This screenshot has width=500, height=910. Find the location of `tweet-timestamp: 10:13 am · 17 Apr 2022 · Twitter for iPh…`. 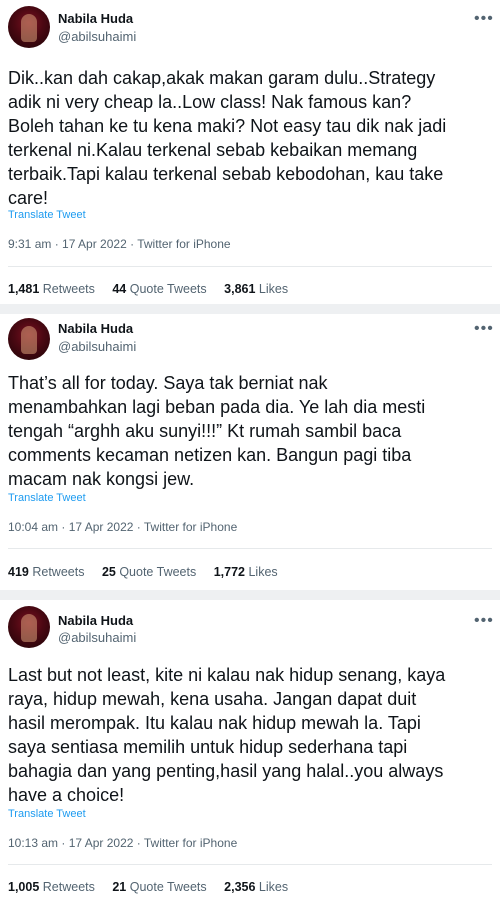

tweet-timestamp: 10:13 am · 17 Apr 2022 · Twitter for iPh… is located at coordinates (122, 843).